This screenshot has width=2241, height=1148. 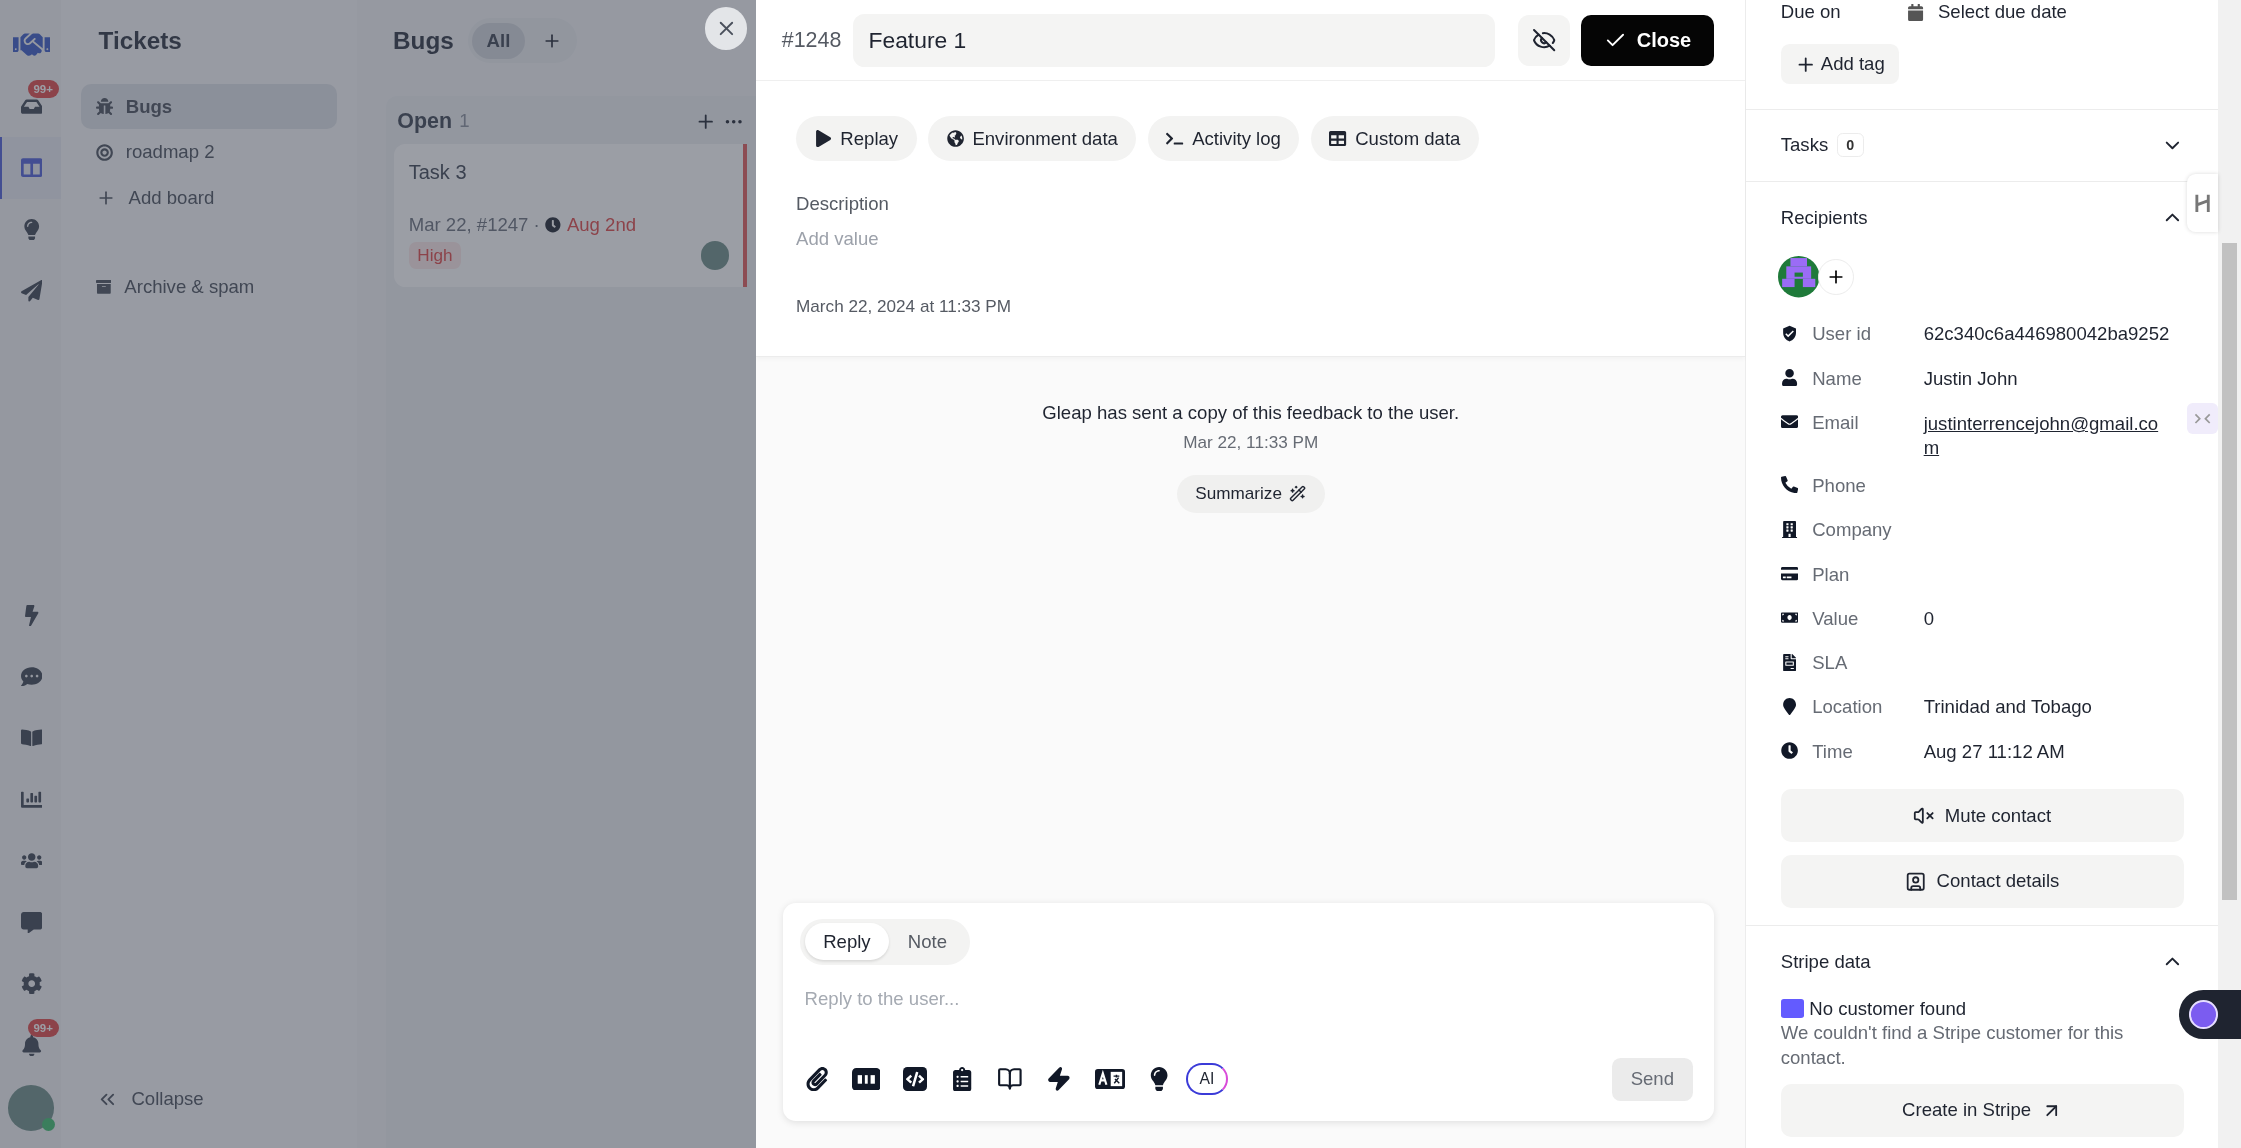 I want to click on settings-icon, so click(x=32, y=984).